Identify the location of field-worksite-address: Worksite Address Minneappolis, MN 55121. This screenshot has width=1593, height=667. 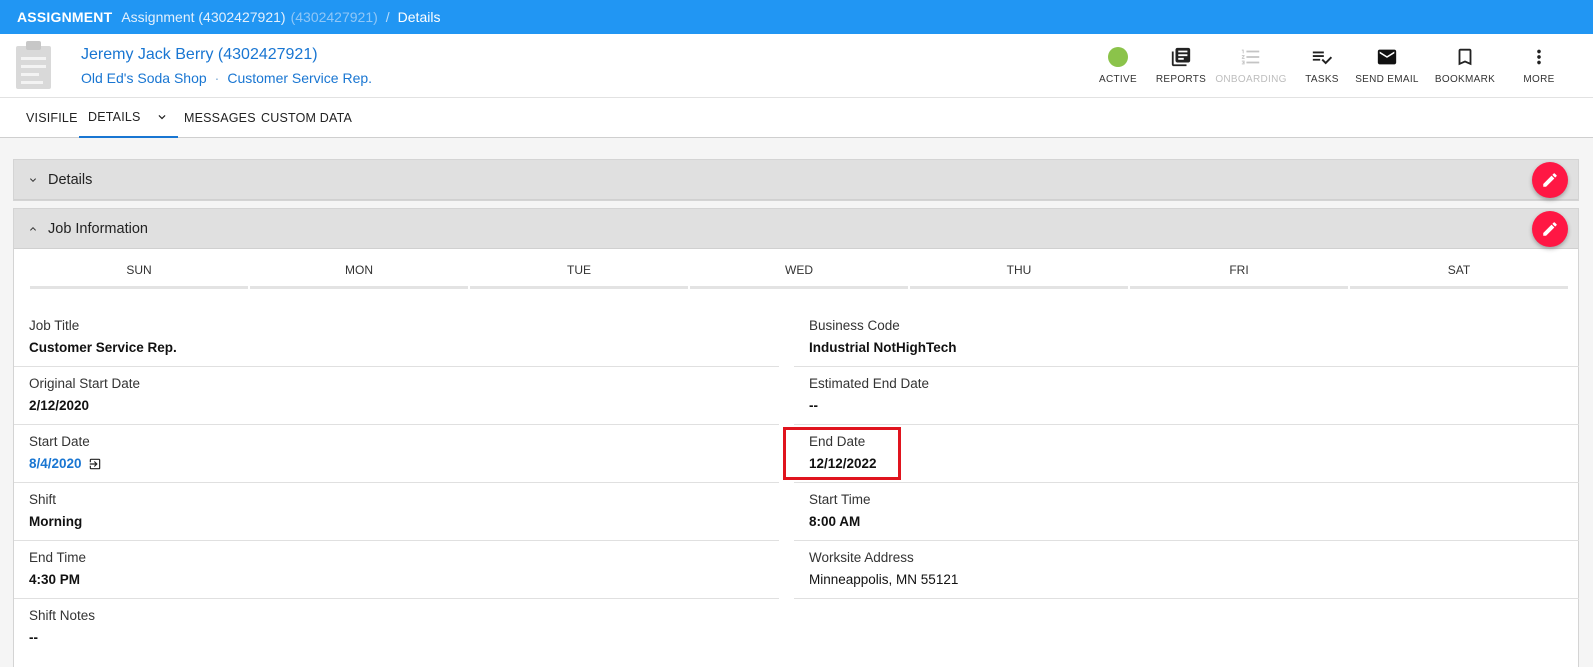
(1186, 570).